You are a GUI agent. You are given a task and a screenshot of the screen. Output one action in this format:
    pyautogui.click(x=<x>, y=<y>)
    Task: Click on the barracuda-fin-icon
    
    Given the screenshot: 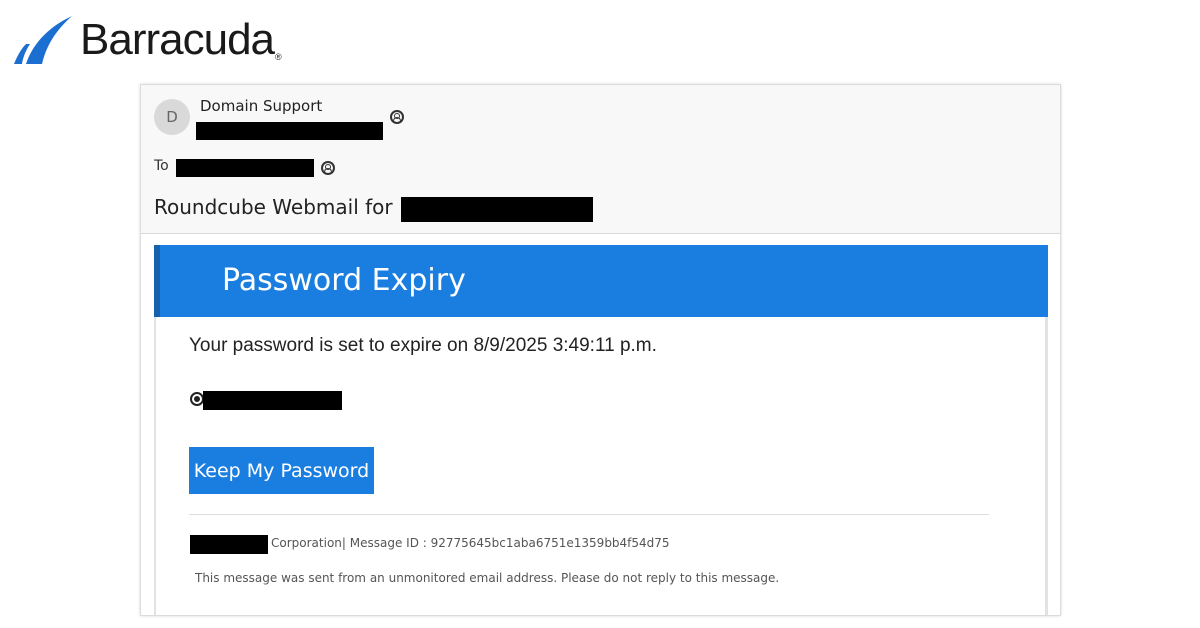 What is the action you would take?
    pyautogui.click(x=43, y=40)
    